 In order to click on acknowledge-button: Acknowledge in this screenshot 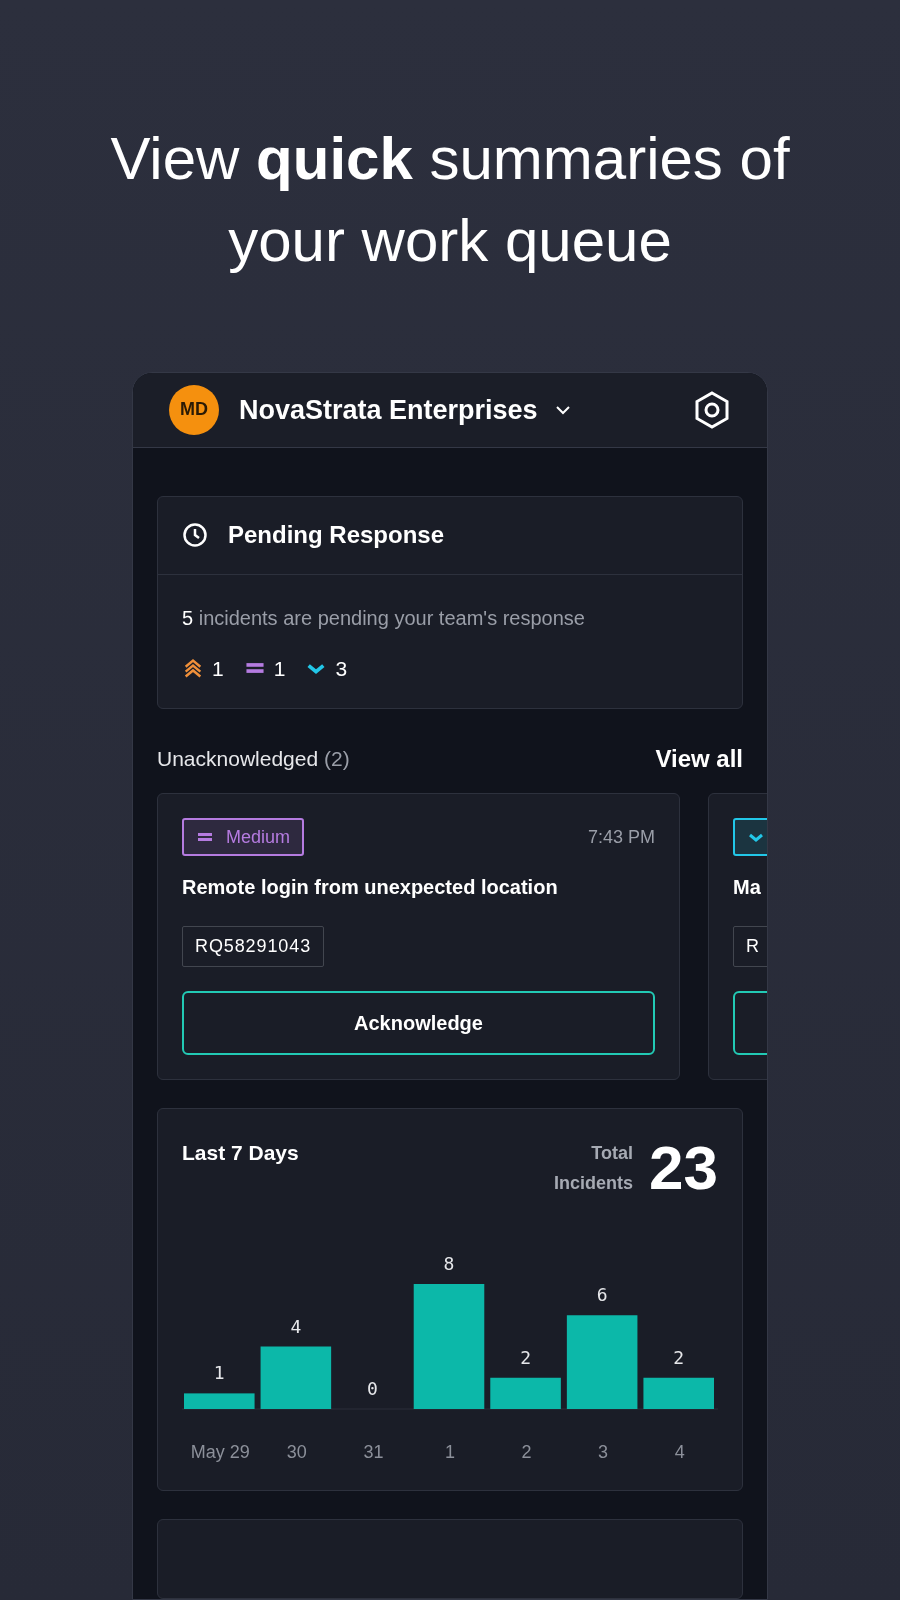, I will do `click(418, 1023)`.